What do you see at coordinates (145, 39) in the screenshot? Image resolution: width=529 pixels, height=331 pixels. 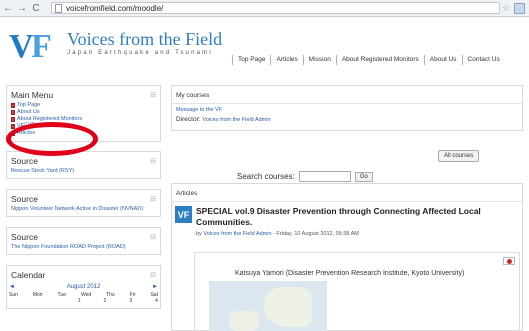 I see `logo-title: Voices from the Field` at bounding box center [145, 39].